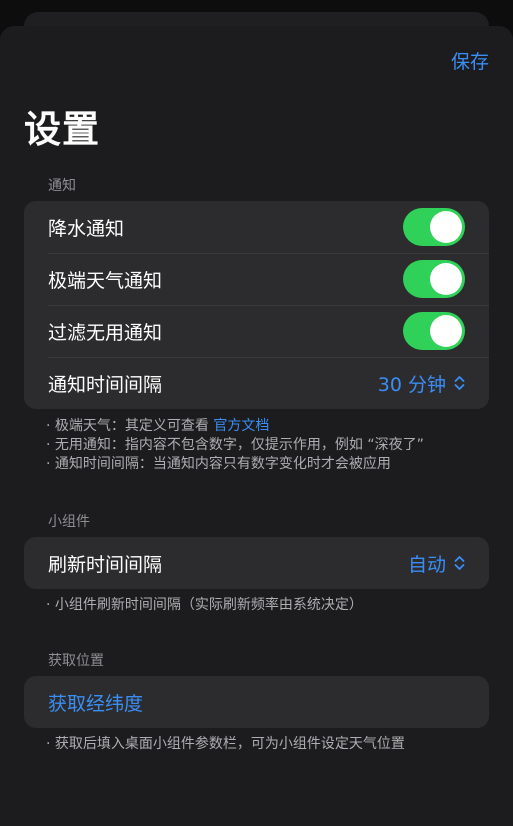 The width and height of the screenshot is (513, 826). I want to click on location-notes: · 获取后填入桌面小组件参数栏，可为小组件设定天气位置, so click(225, 744).